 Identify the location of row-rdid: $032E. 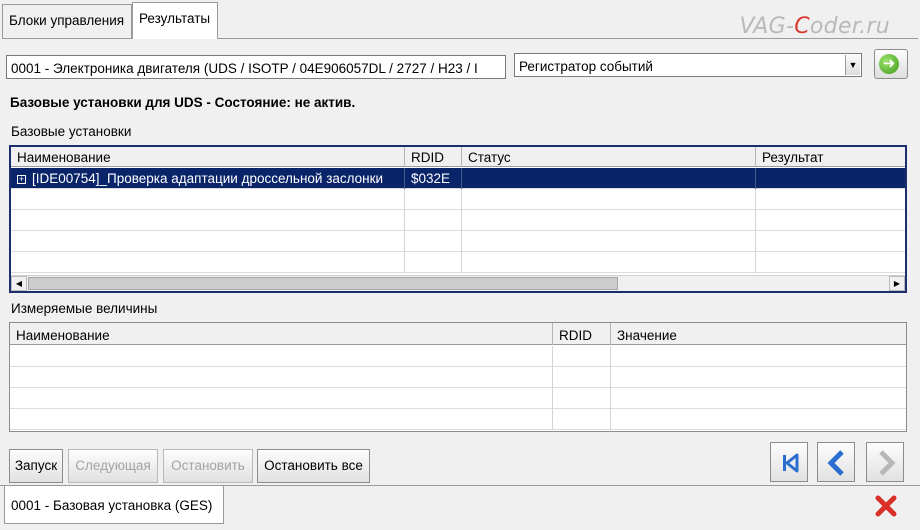
(433, 178).